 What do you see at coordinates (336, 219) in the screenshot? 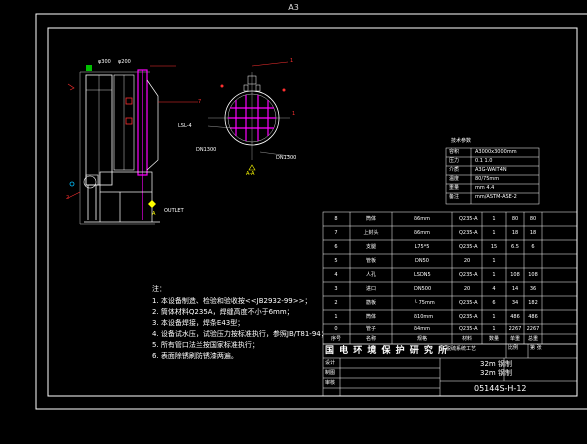
I see `bom-cell: 8` at bounding box center [336, 219].